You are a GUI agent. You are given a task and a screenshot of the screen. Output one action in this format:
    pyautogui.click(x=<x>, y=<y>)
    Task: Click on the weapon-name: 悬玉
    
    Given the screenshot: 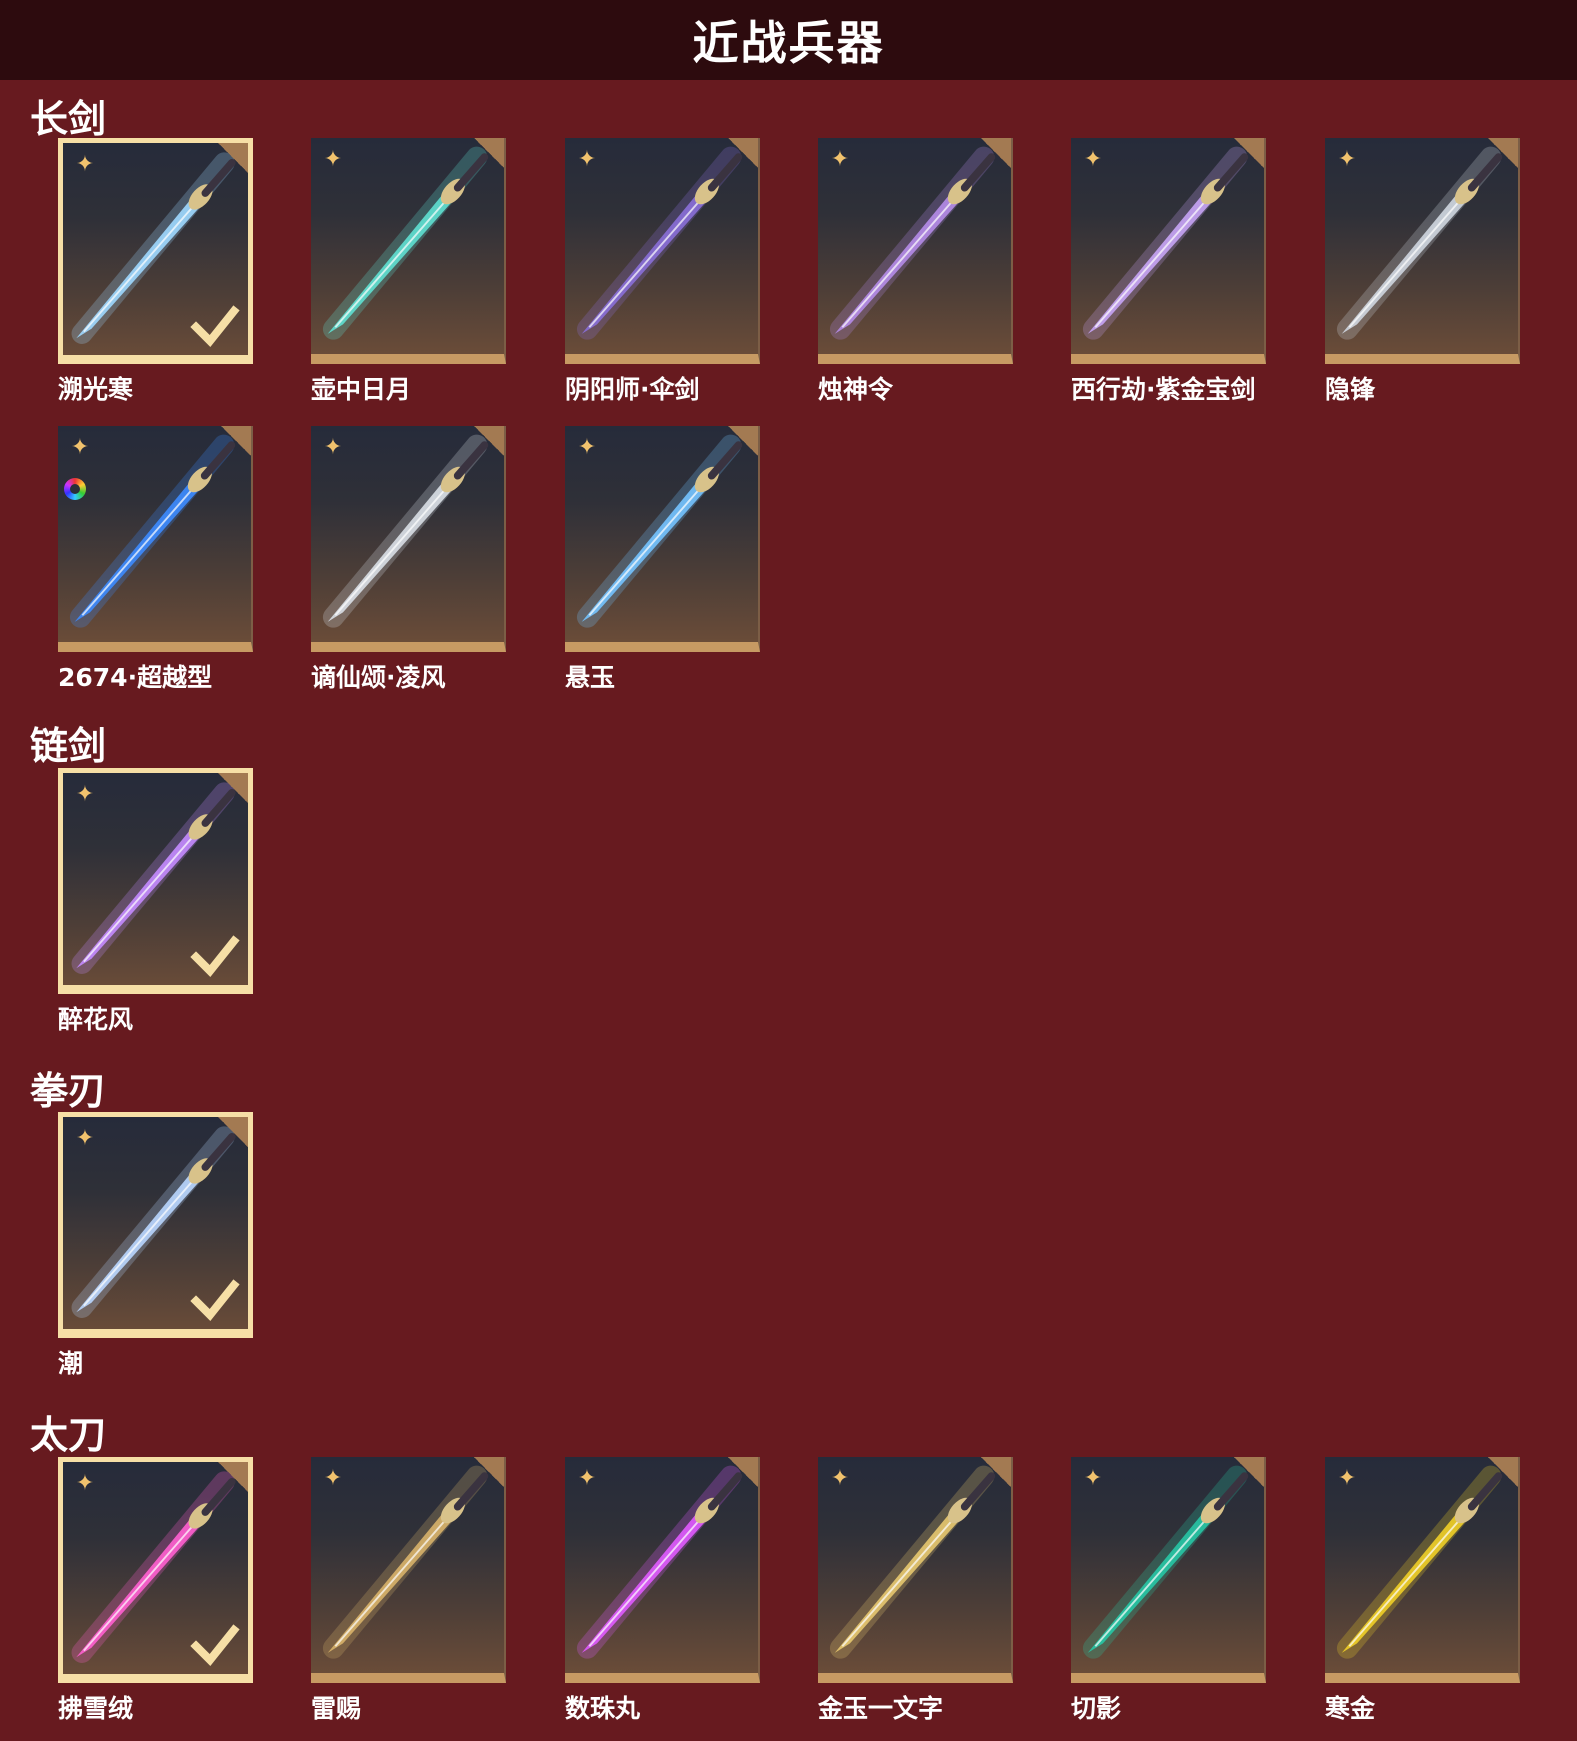 What is the action you would take?
    pyautogui.click(x=590, y=677)
    